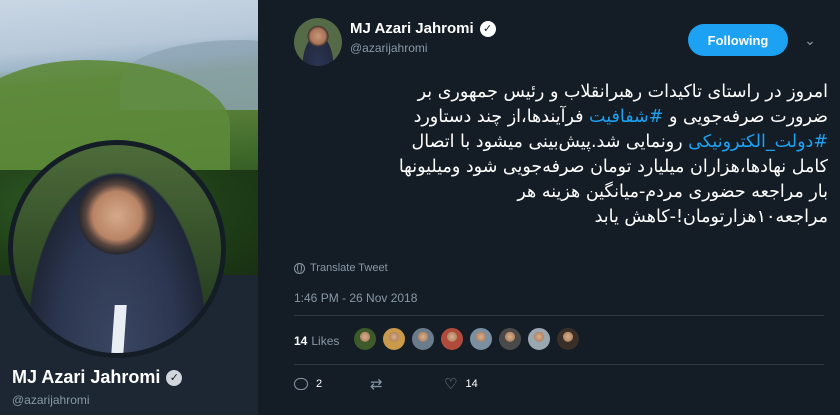 This screenshot has width=840, height=415. Describe the element at coordinates (758, 142) in the screenshot. I see `hashtag-link: #دولت_الکترونیکی` at that location.